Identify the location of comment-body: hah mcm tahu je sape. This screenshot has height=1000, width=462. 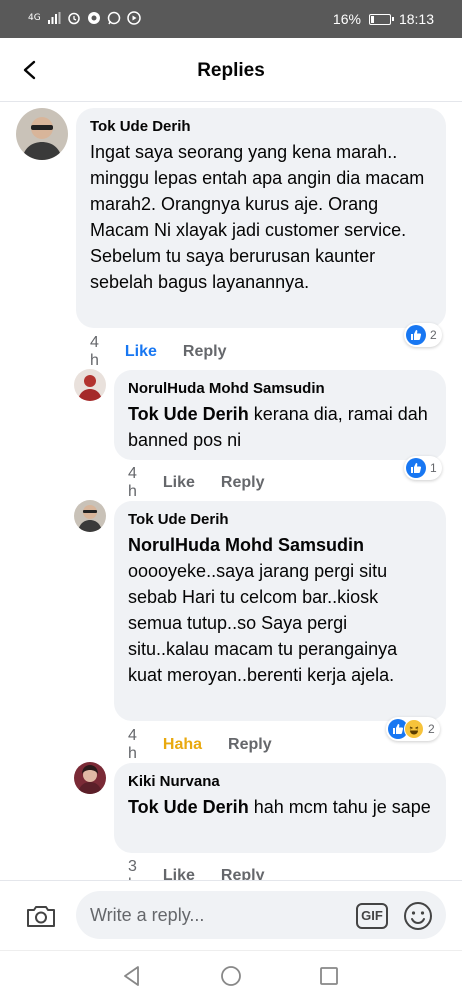
(339, 807).